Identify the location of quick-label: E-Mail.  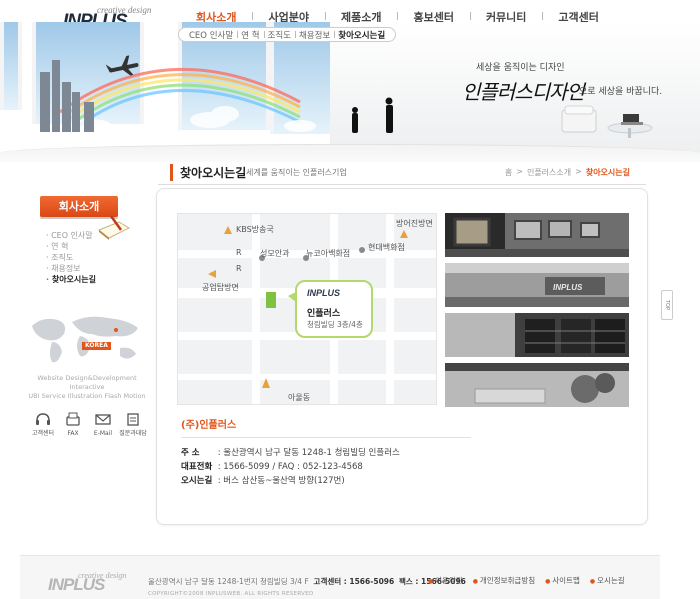
(103, 433).